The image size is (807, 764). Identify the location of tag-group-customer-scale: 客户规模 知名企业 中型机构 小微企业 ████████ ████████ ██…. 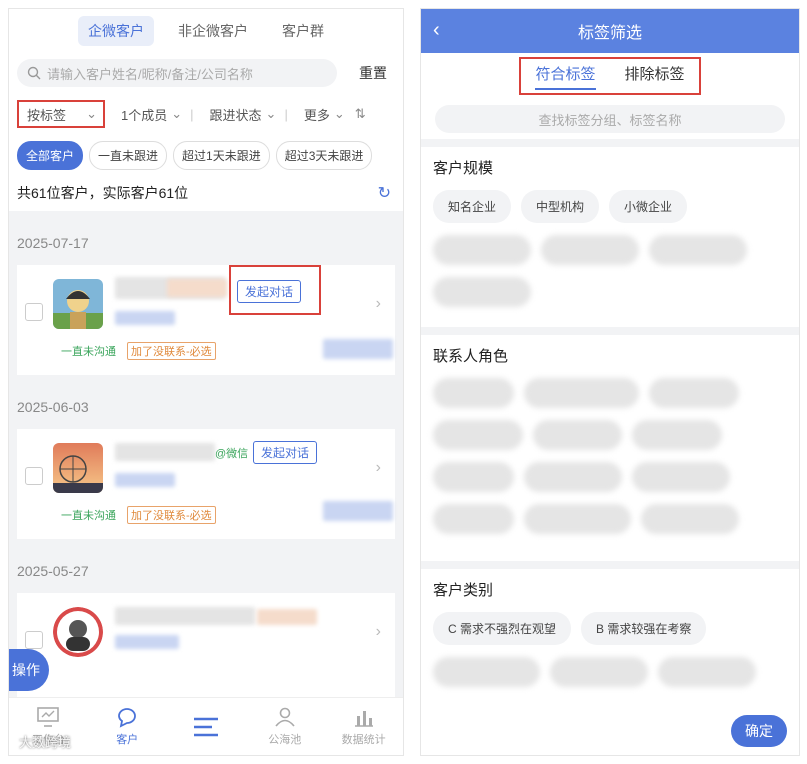
(610, 237).